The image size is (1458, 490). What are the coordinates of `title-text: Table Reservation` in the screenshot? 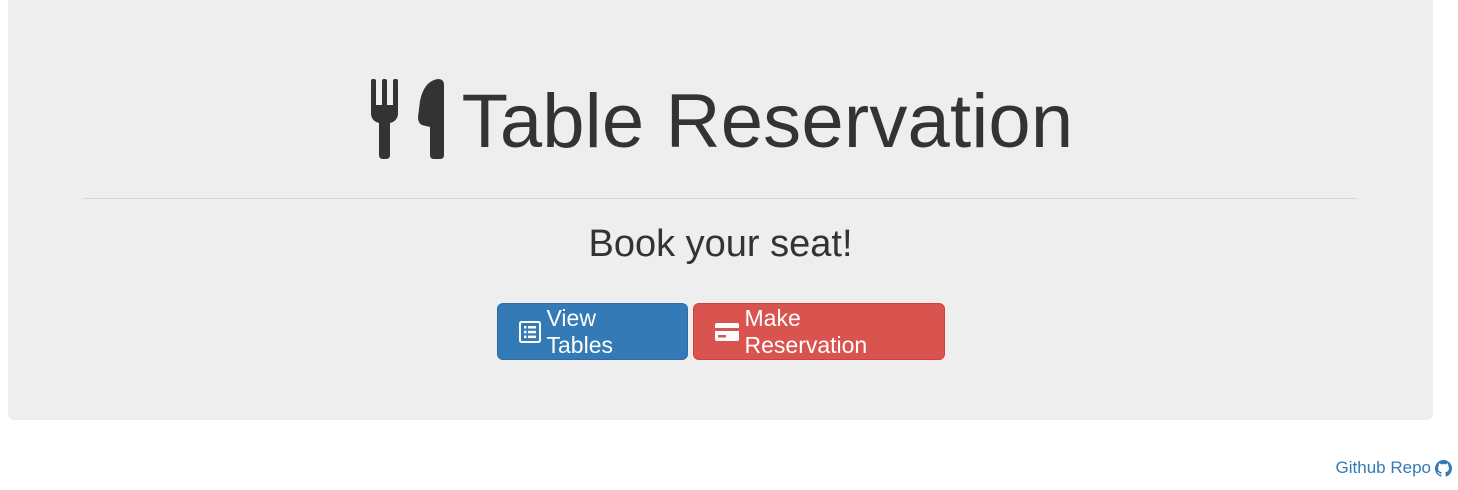 It's located at (767, 121).